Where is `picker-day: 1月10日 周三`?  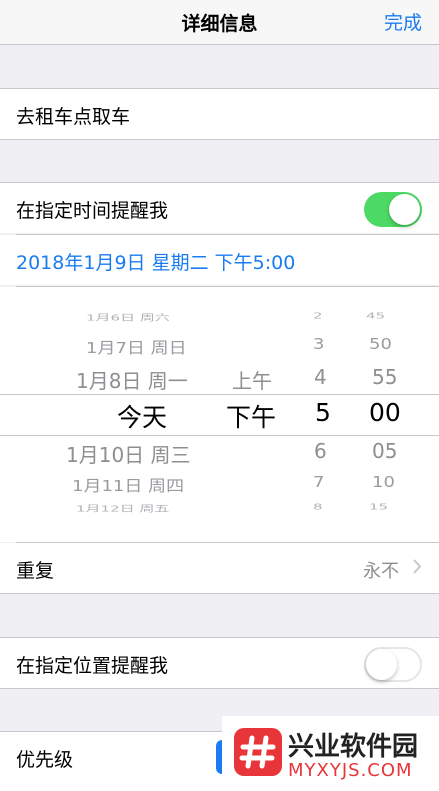
picker-day: 1月10日 周三 is located at coordinates (128, 453).